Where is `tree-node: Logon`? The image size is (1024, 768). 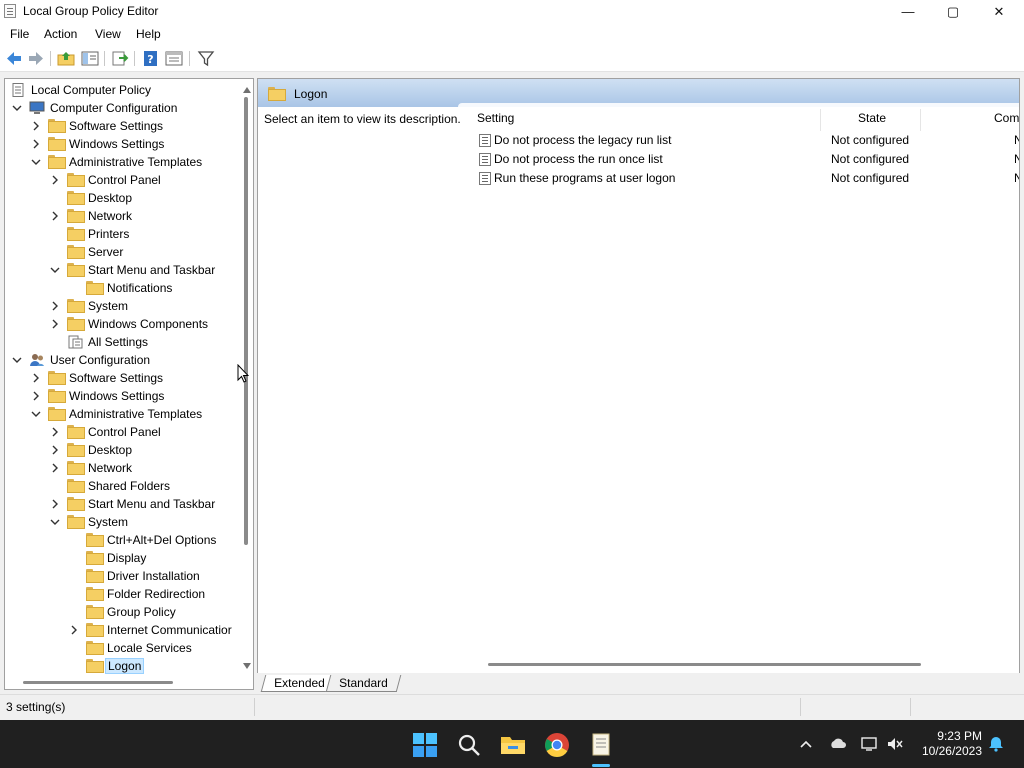
tree-node: Logon is located at coordinates (121, 666).